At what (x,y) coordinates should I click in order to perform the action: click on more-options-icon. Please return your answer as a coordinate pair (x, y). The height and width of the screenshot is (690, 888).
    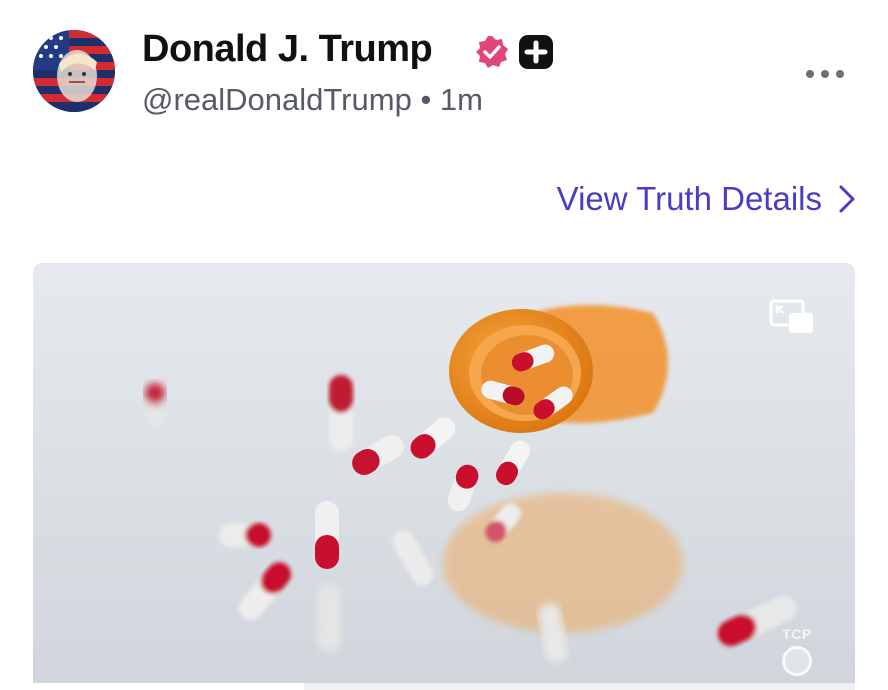
    Looking at the image, I should click on (828, 74).